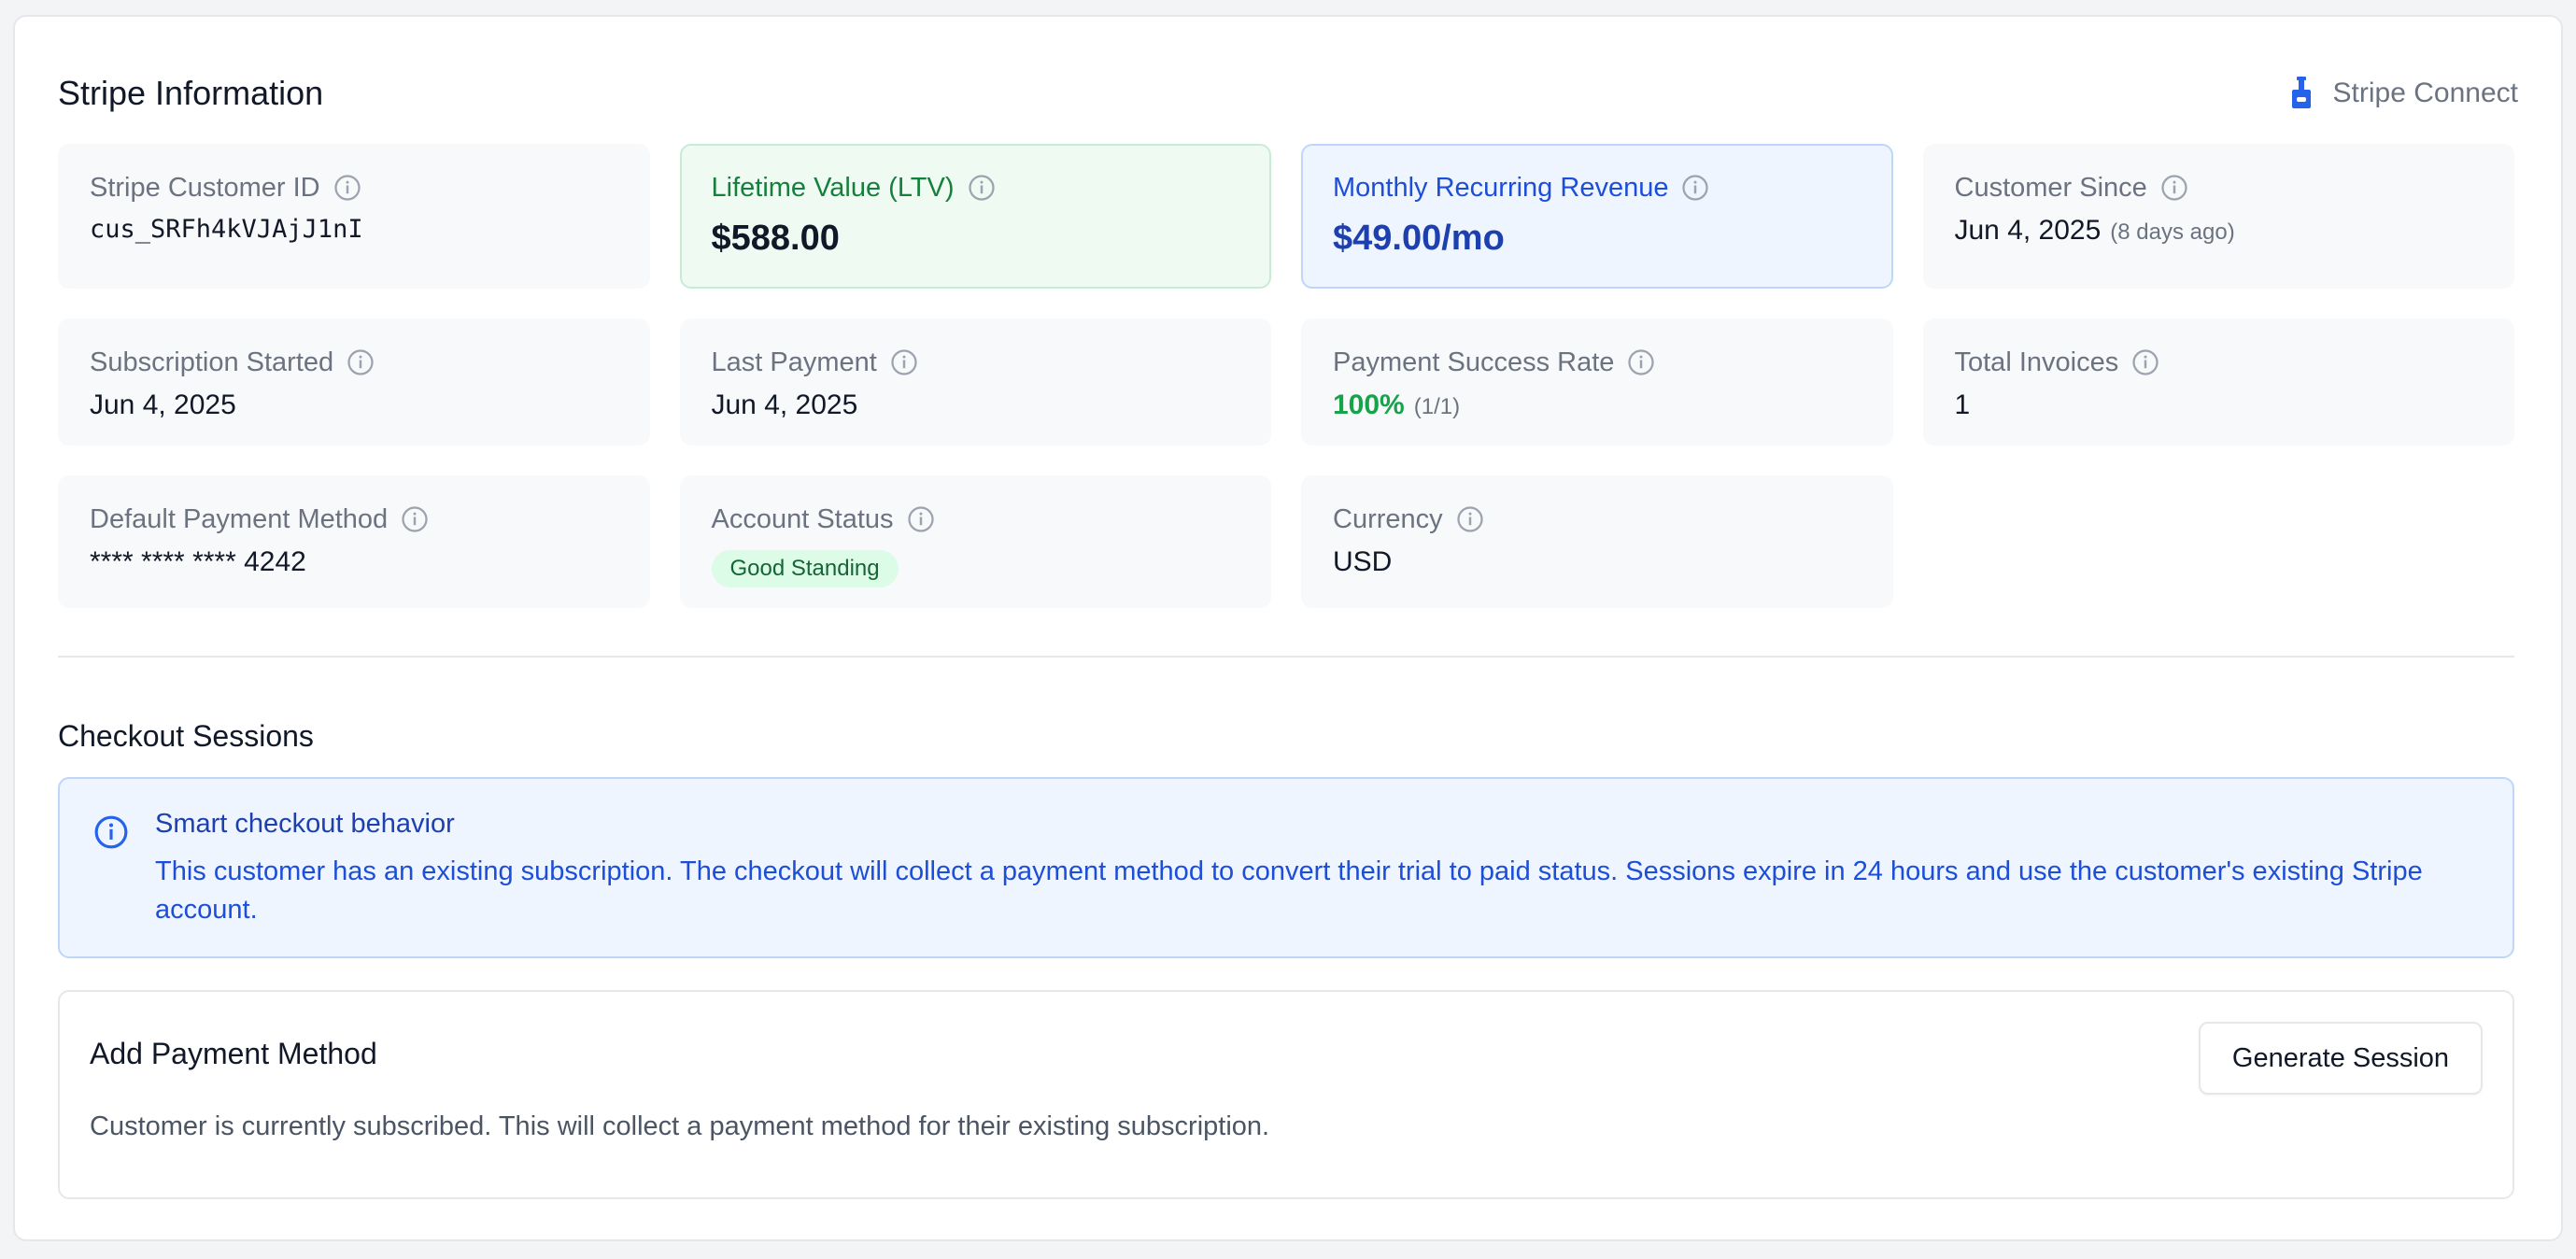 Image resolution: width=2576 pixels, height=1259 pixels. Describe the element at coordinates (975, 541) in the screenshot. I see `account-status-card: Account Status Good Standing` at that location.